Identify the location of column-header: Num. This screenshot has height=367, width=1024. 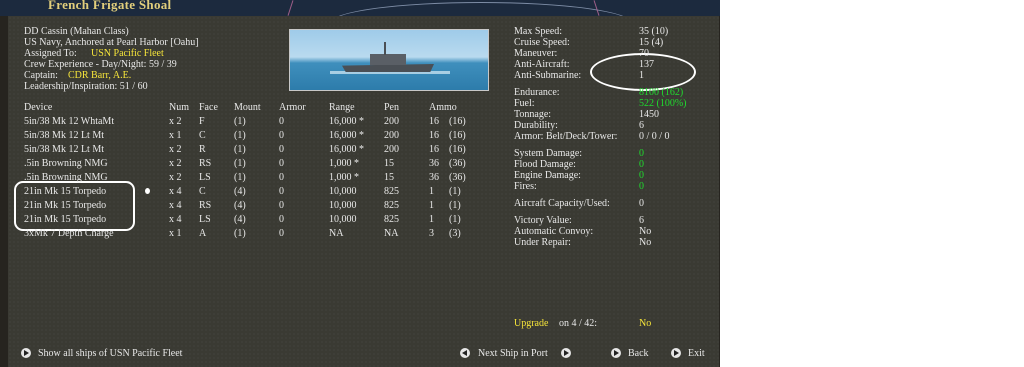
(179, 107).